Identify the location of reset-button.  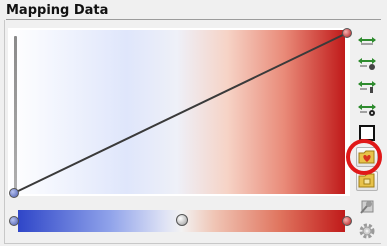
(367, 206).